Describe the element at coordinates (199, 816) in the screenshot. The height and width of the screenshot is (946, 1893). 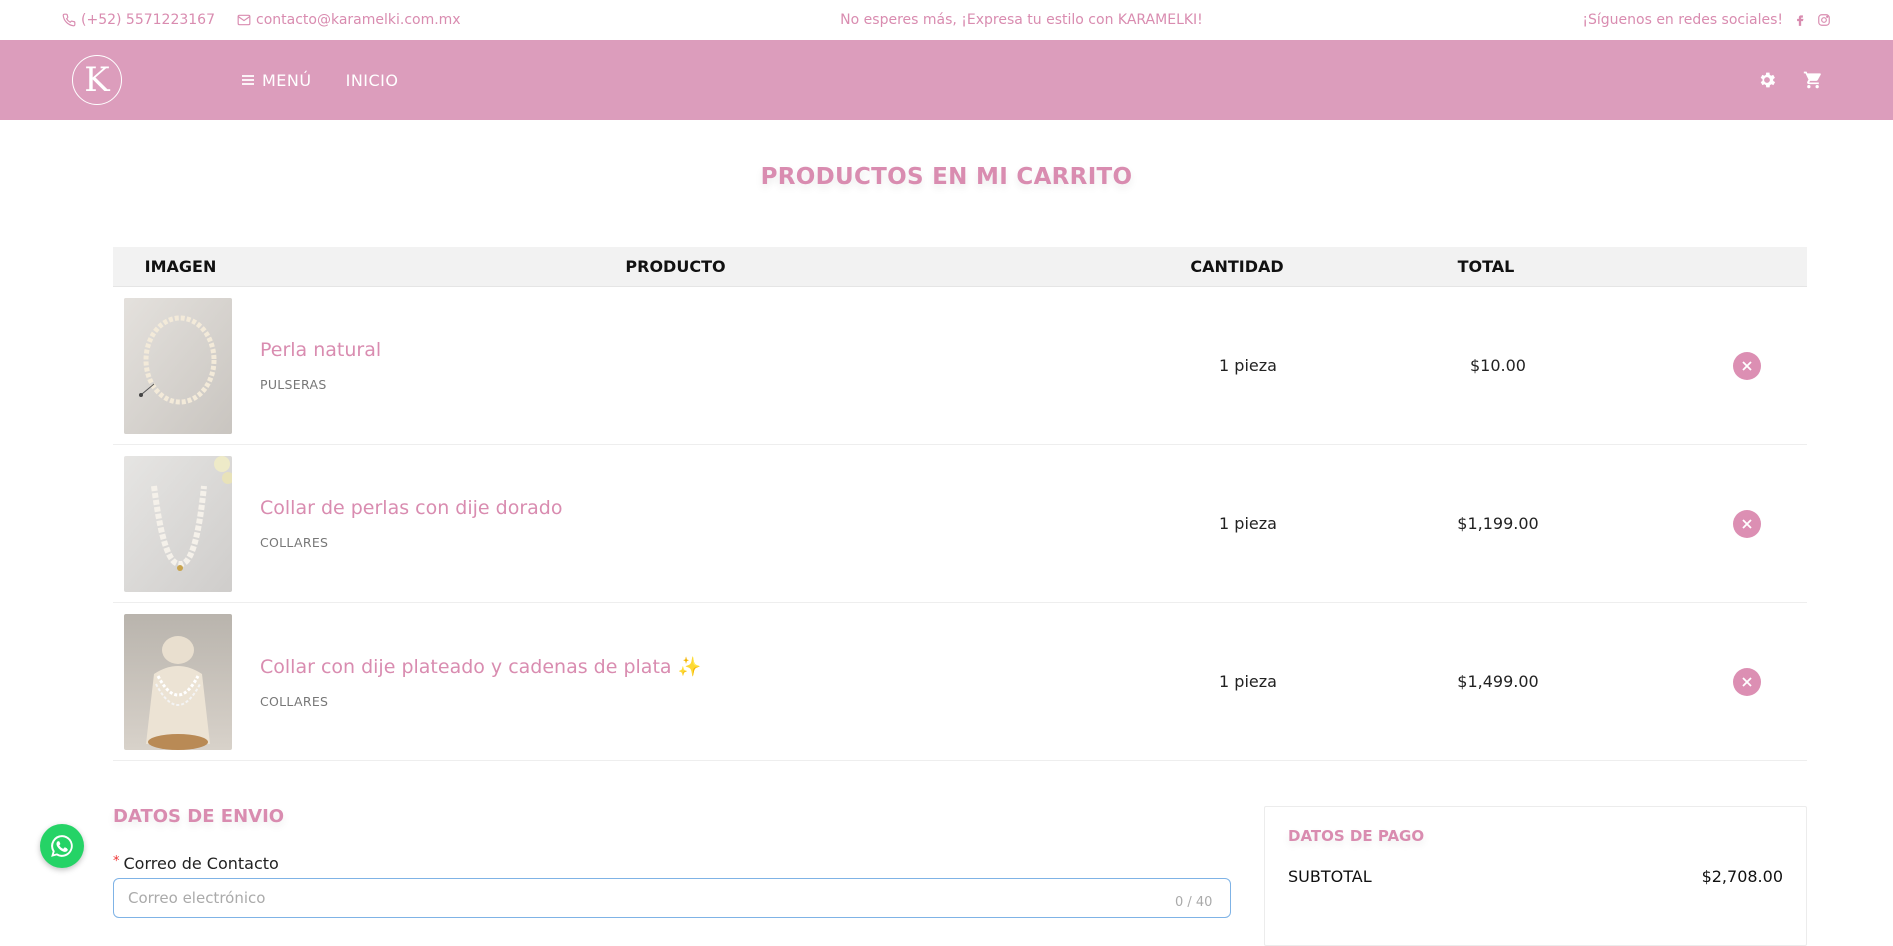
I see `shipping-title: DATOS DE ENVIO` at that location.